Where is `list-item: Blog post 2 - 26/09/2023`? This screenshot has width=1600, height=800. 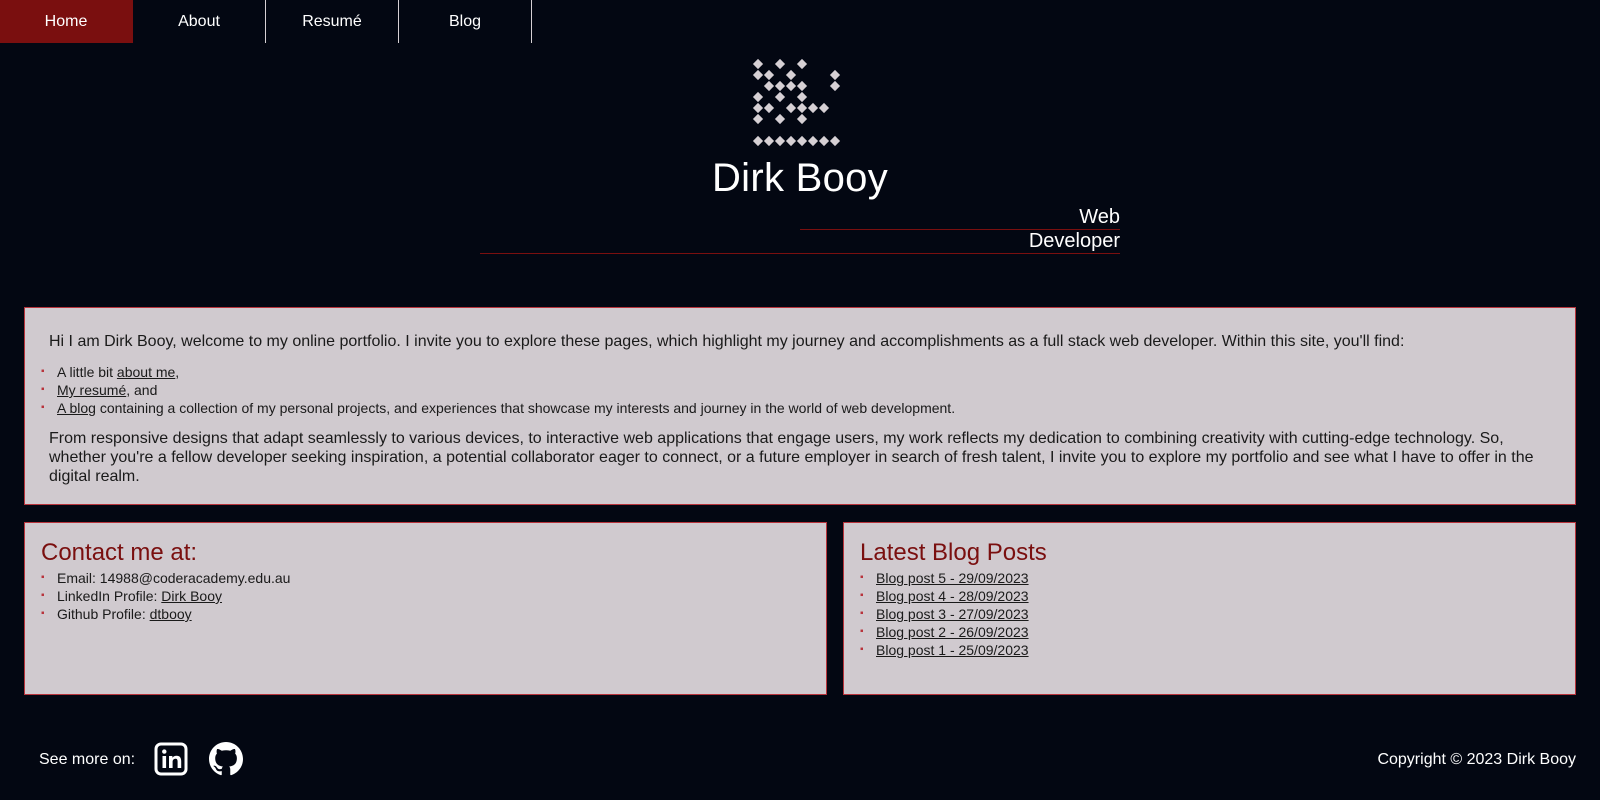 list-item: Blog post 2 - 26/09/2023 is located at coordinates (1209, 632).